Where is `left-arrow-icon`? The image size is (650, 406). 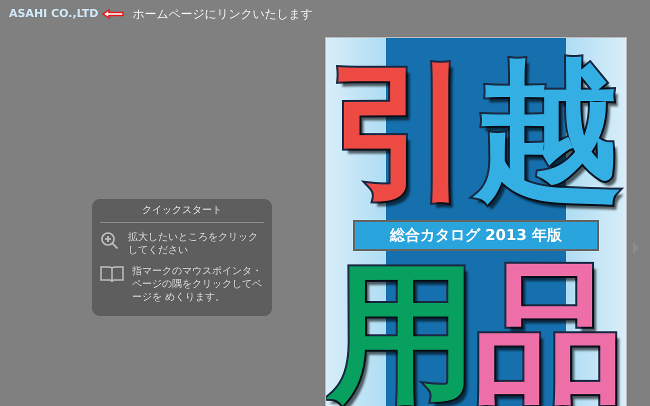
left-arrow-icon is located at coordinates (113, 14).